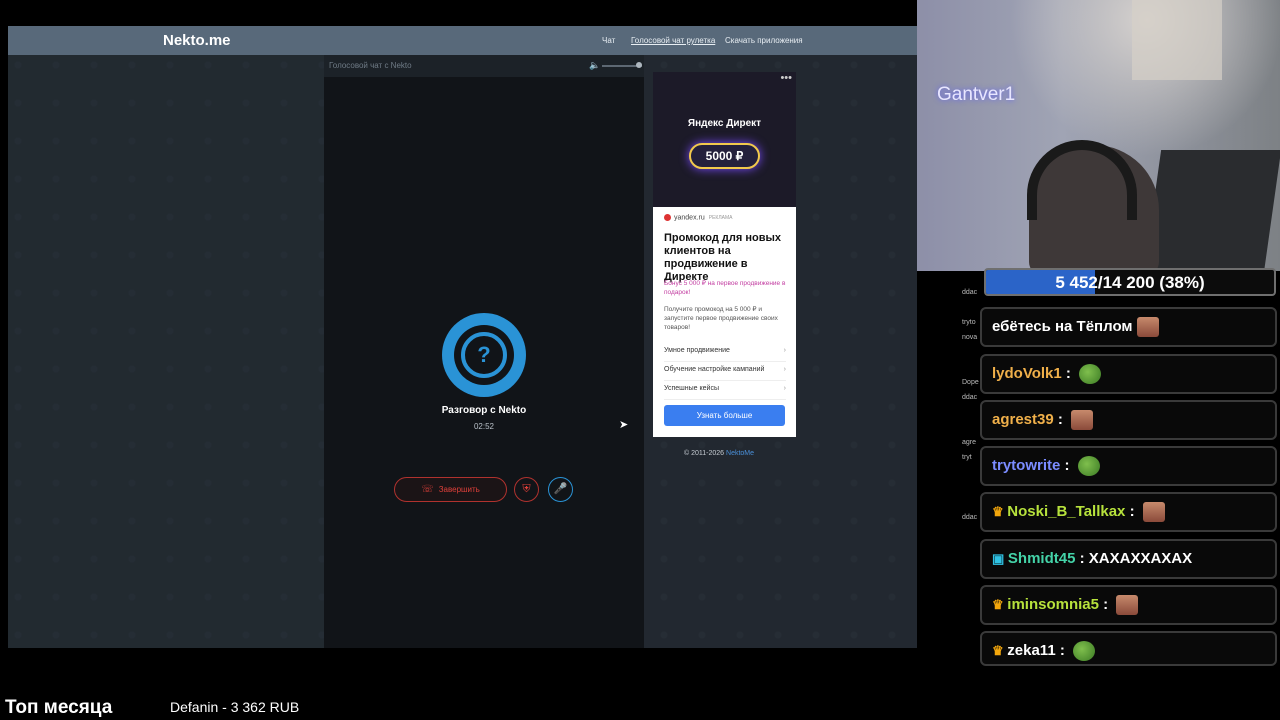 The image size is (1280, 720). What do you see at coordinates (720, 218) in the screenshot?
I see `ad-tag: РЕКЛАМА` at bounding box center [720, 218].